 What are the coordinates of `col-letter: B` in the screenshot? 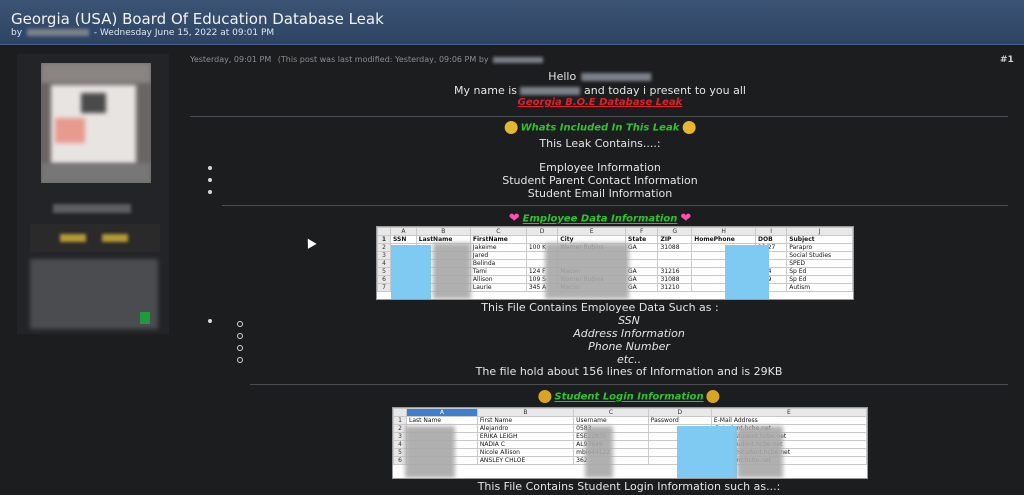 It's located at (443, 231).